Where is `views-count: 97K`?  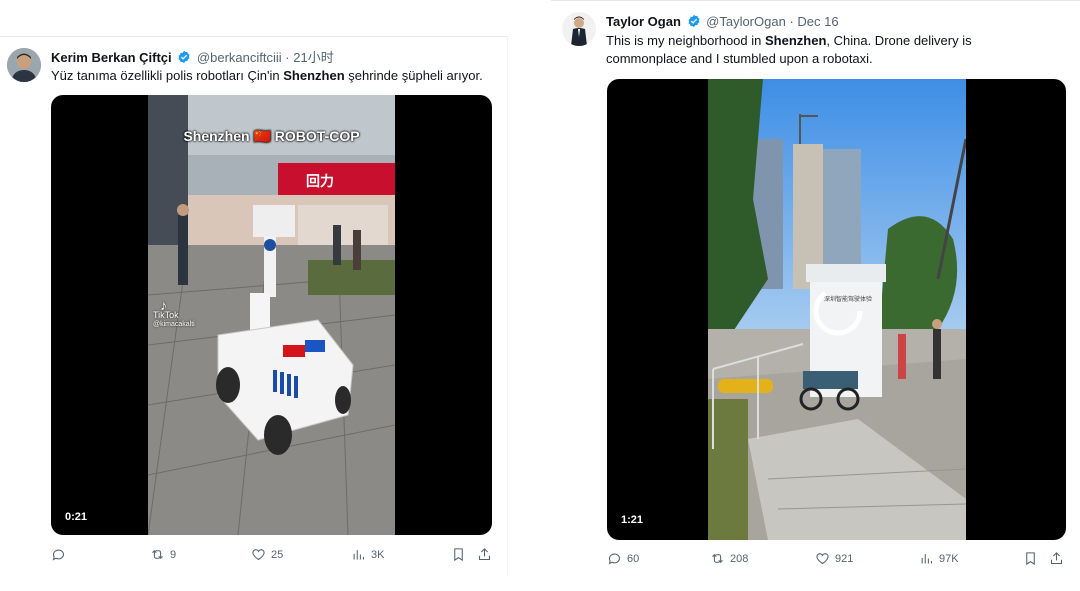 views-count: 97K is located at coordinates (949, 558).